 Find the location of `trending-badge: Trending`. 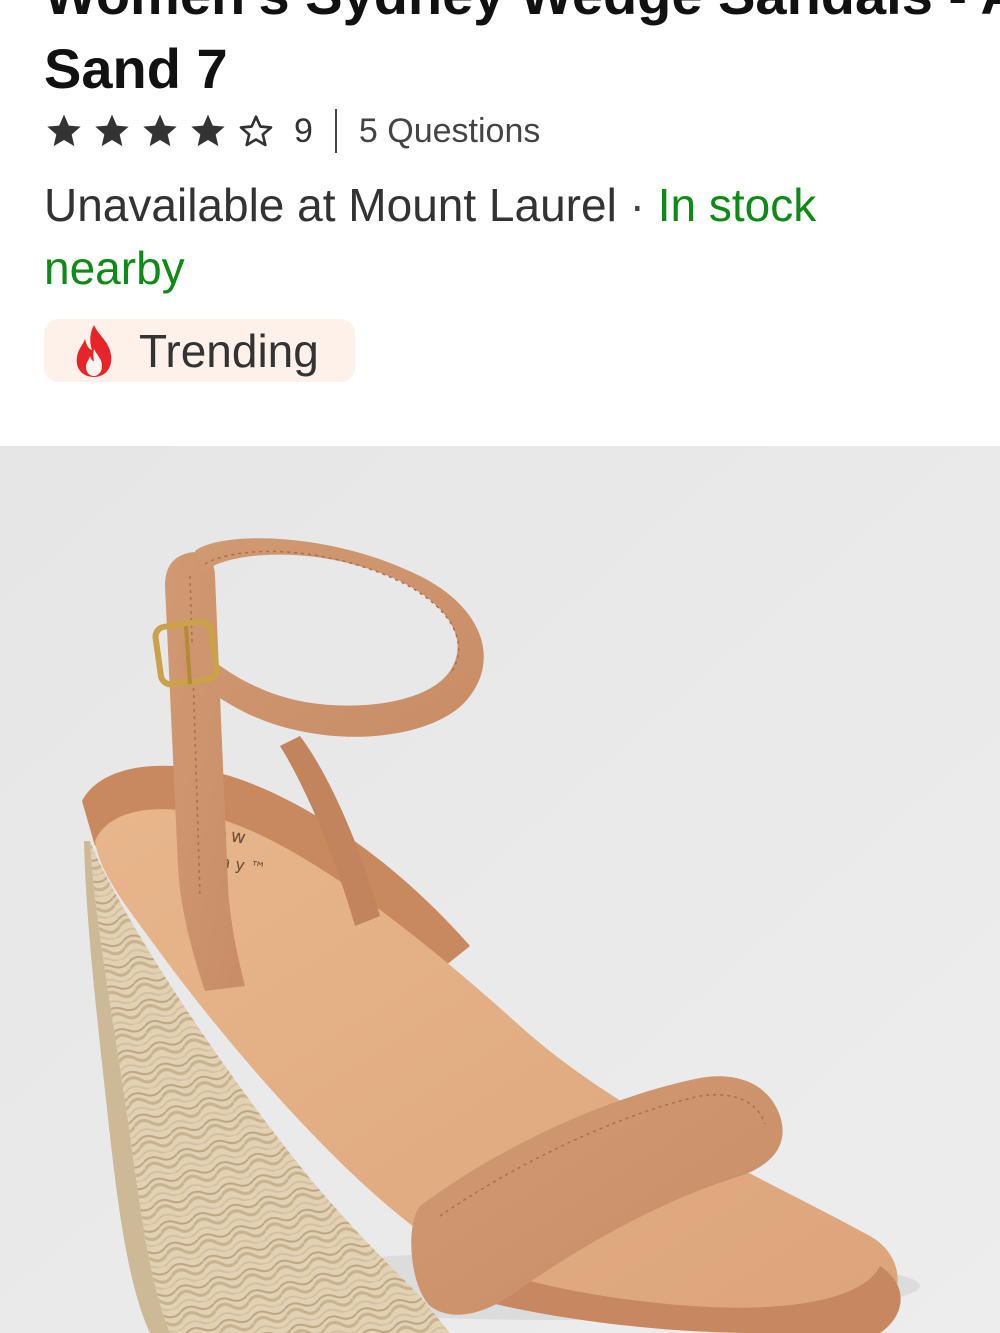

trending-badge: Trending is located at coordinates (199, 350).